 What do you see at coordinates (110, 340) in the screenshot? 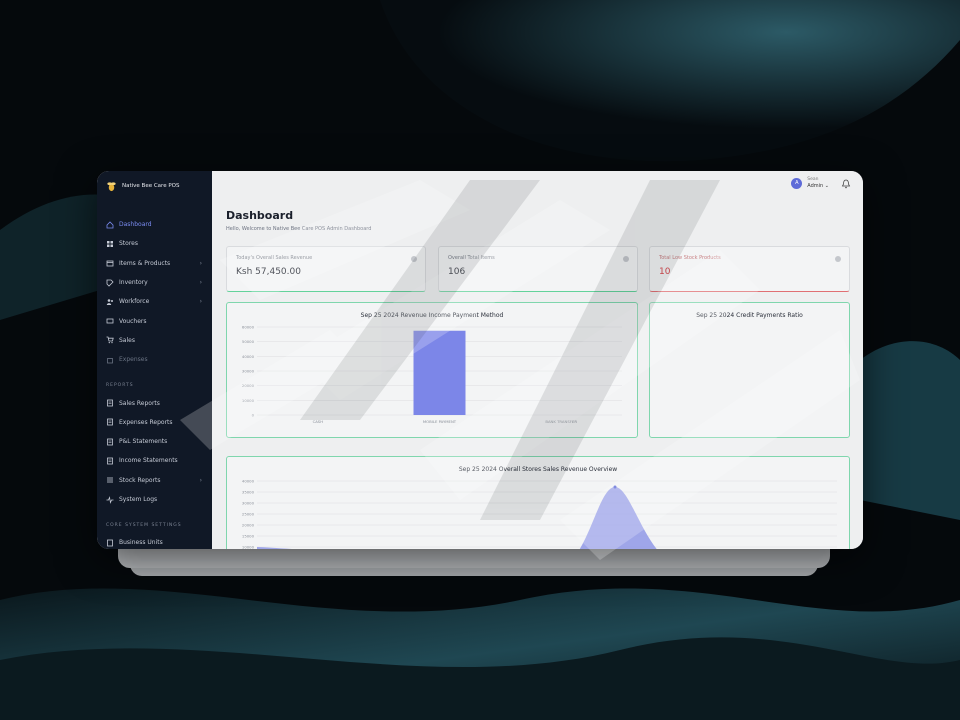
I see `cart-icon` at bounding box center [110, 340].